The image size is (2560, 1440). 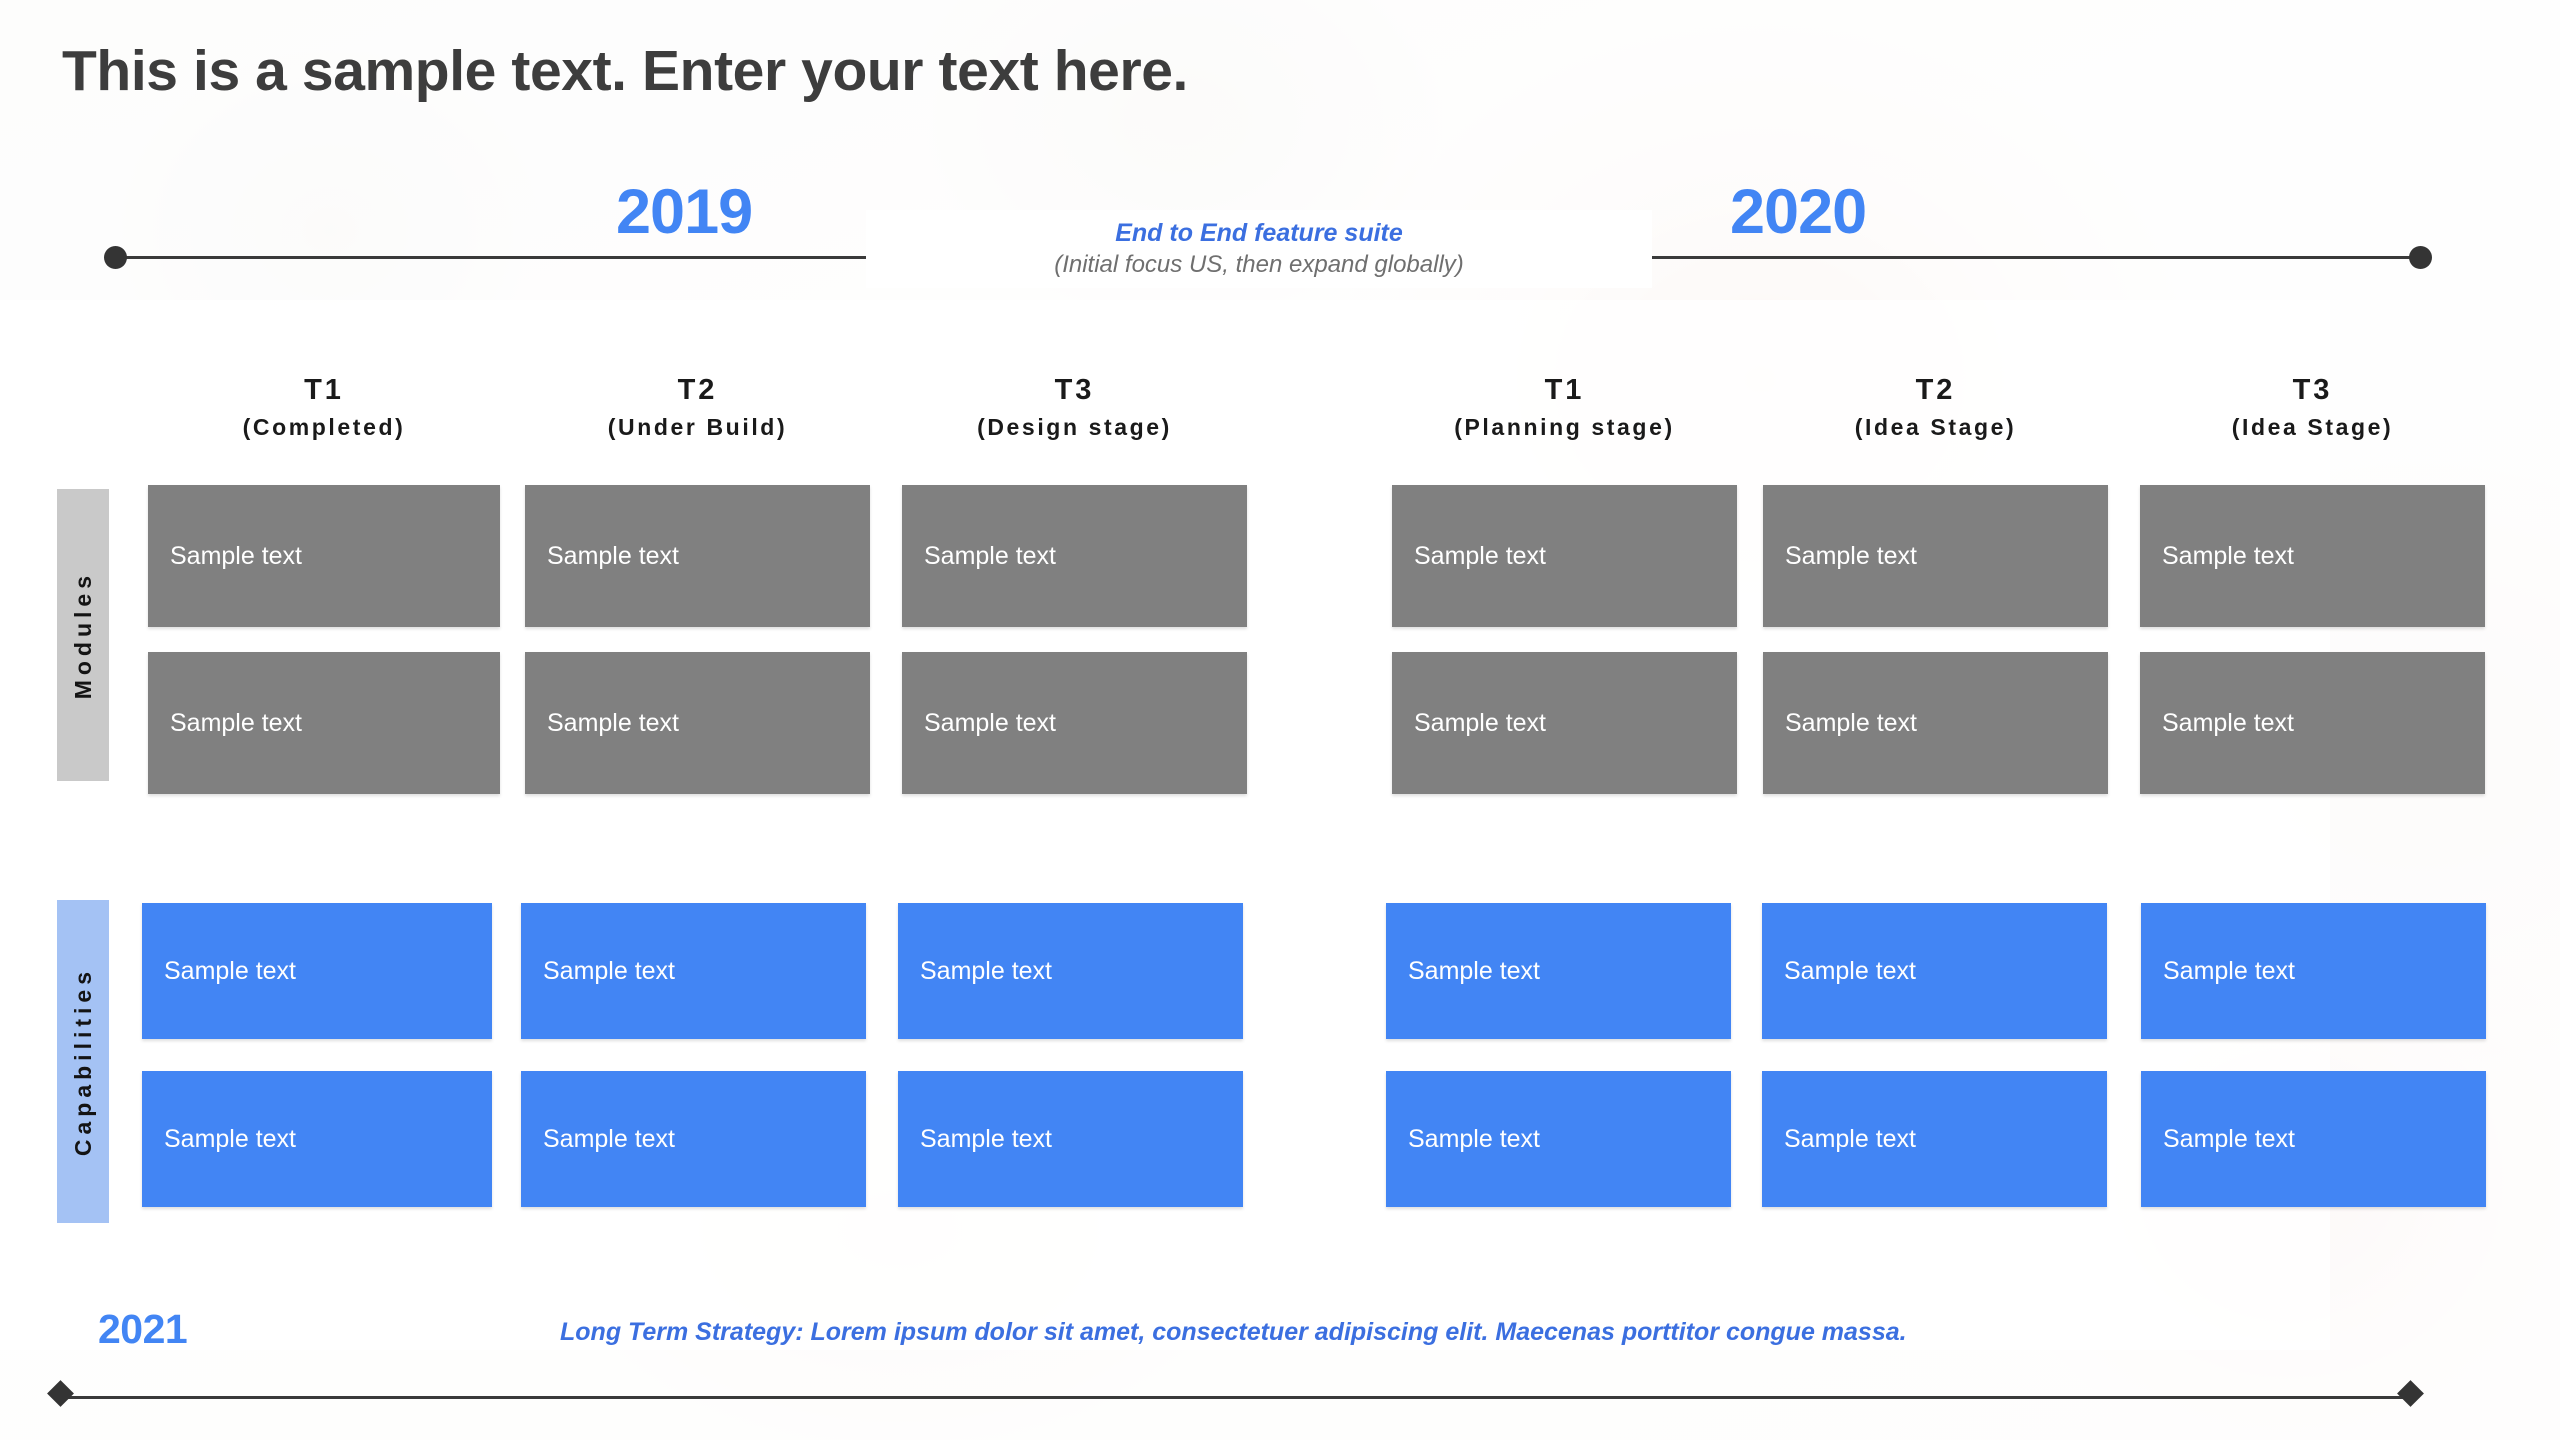 What do you see at coordinates (697, 407) in the screenshot?
I see `column-header-2: T2 (Under Build)` at bounding box center [697, 407].